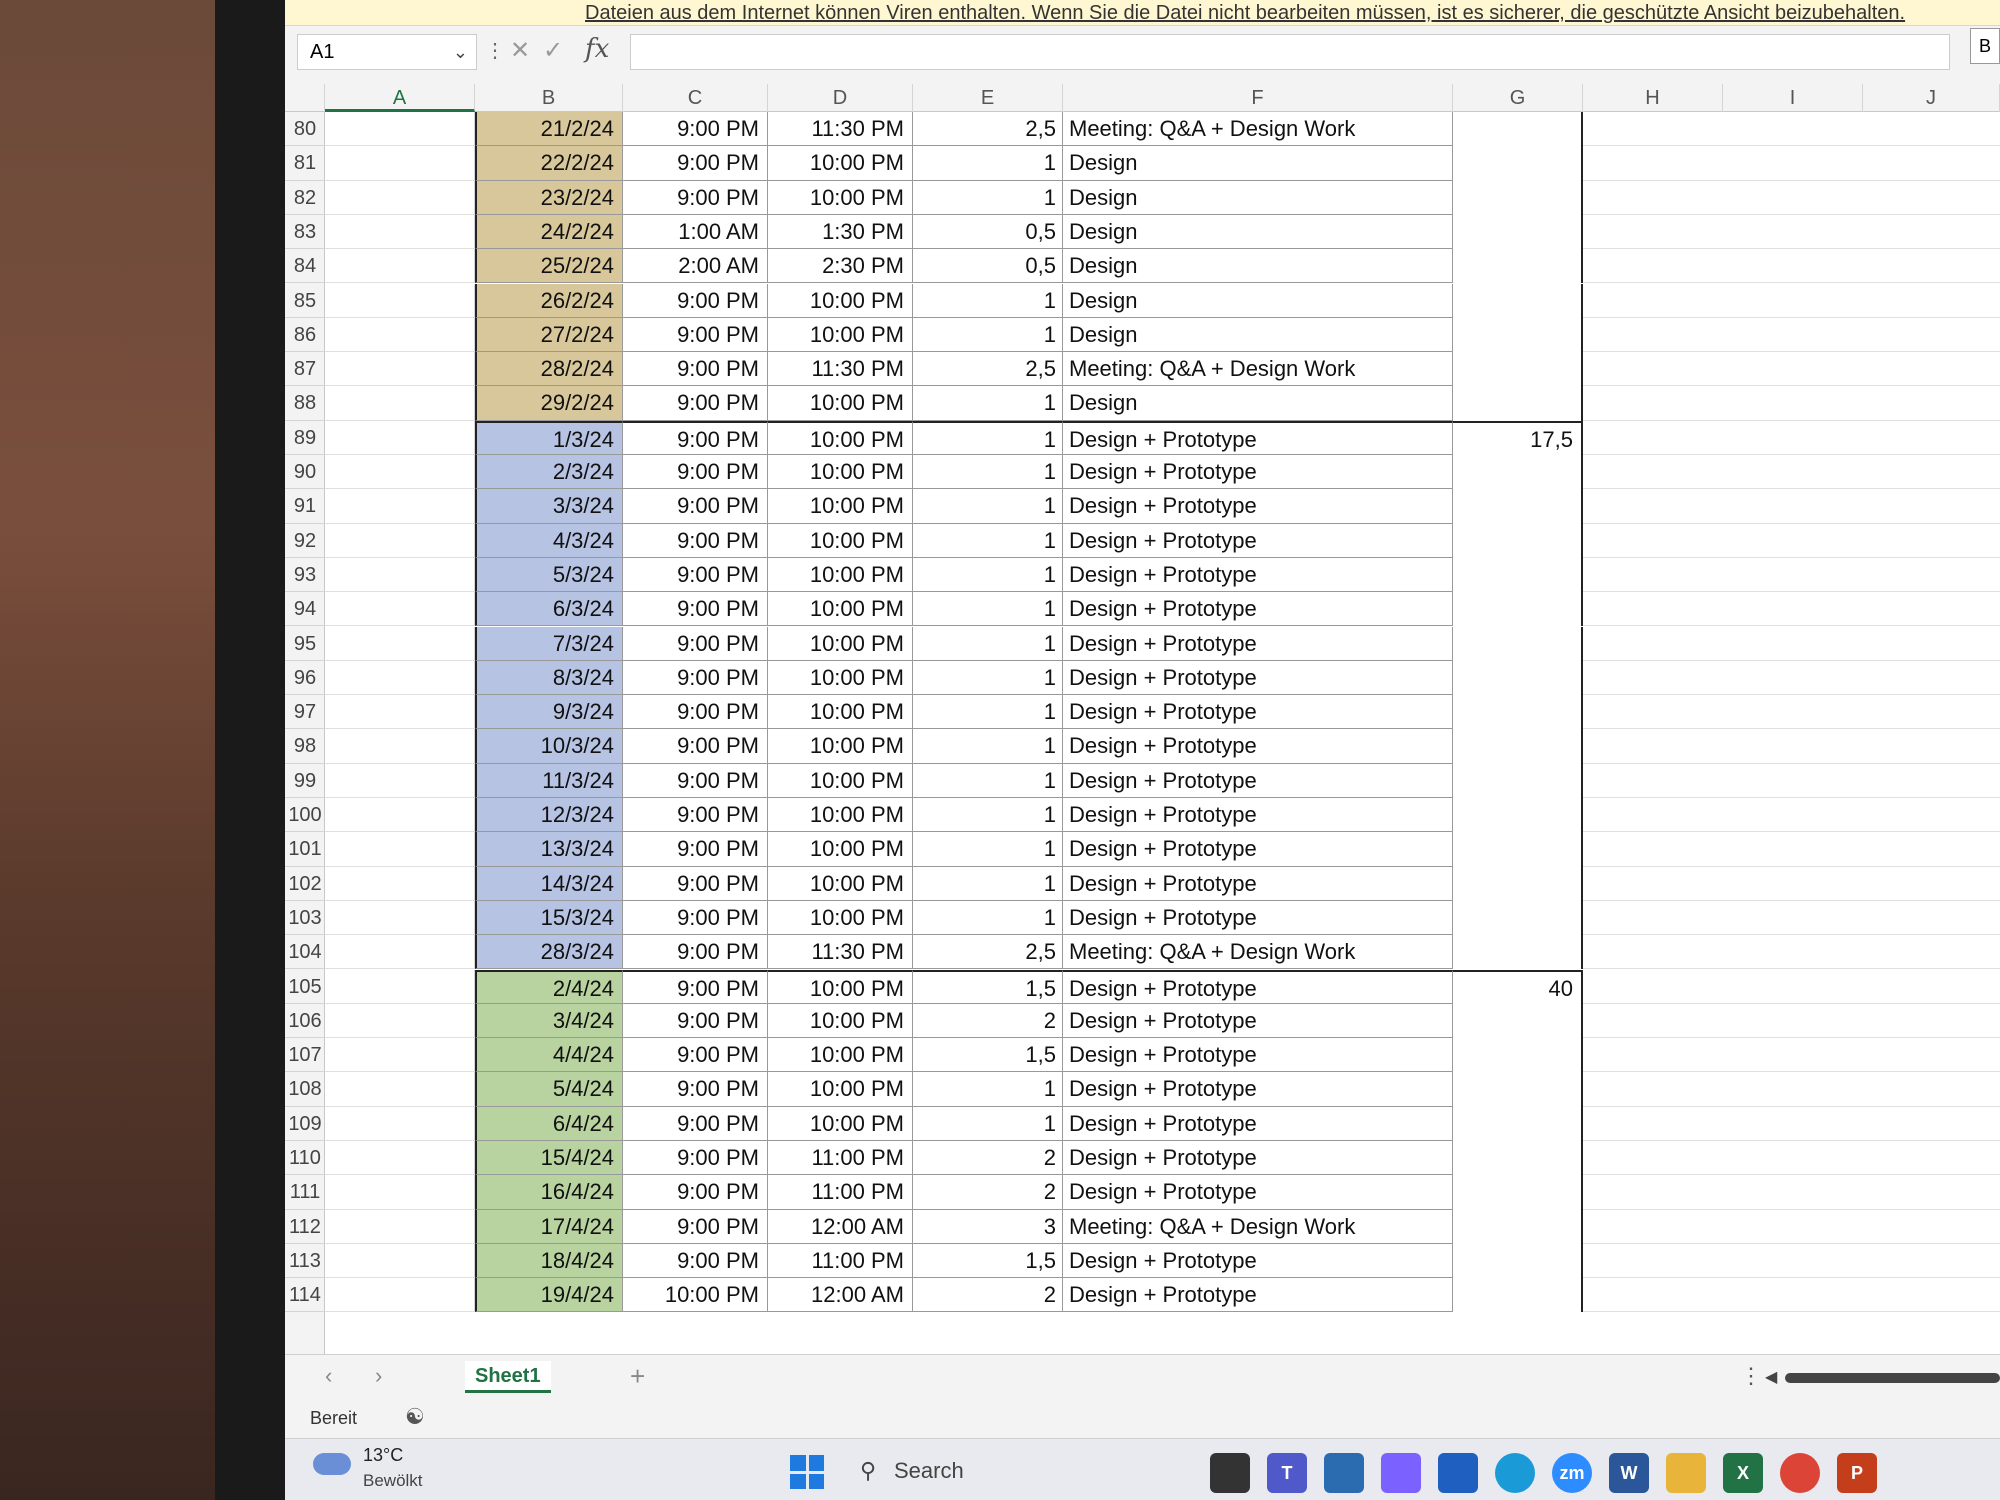 Image resolution: width=2000 pixels, height=1500 pixels. What do you see at coordinates (549, 369) in the screenshot?
I see `cell-date: 28/2/24` at bounding box center [549, 369].